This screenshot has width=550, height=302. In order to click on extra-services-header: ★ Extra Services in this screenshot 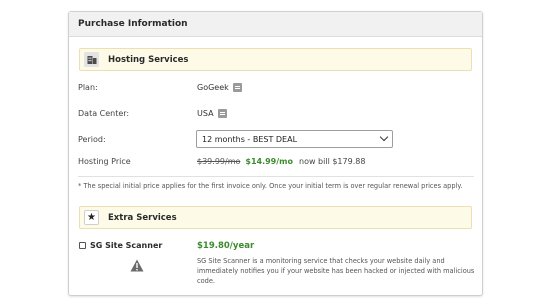, I will do `click(275, 217)`.